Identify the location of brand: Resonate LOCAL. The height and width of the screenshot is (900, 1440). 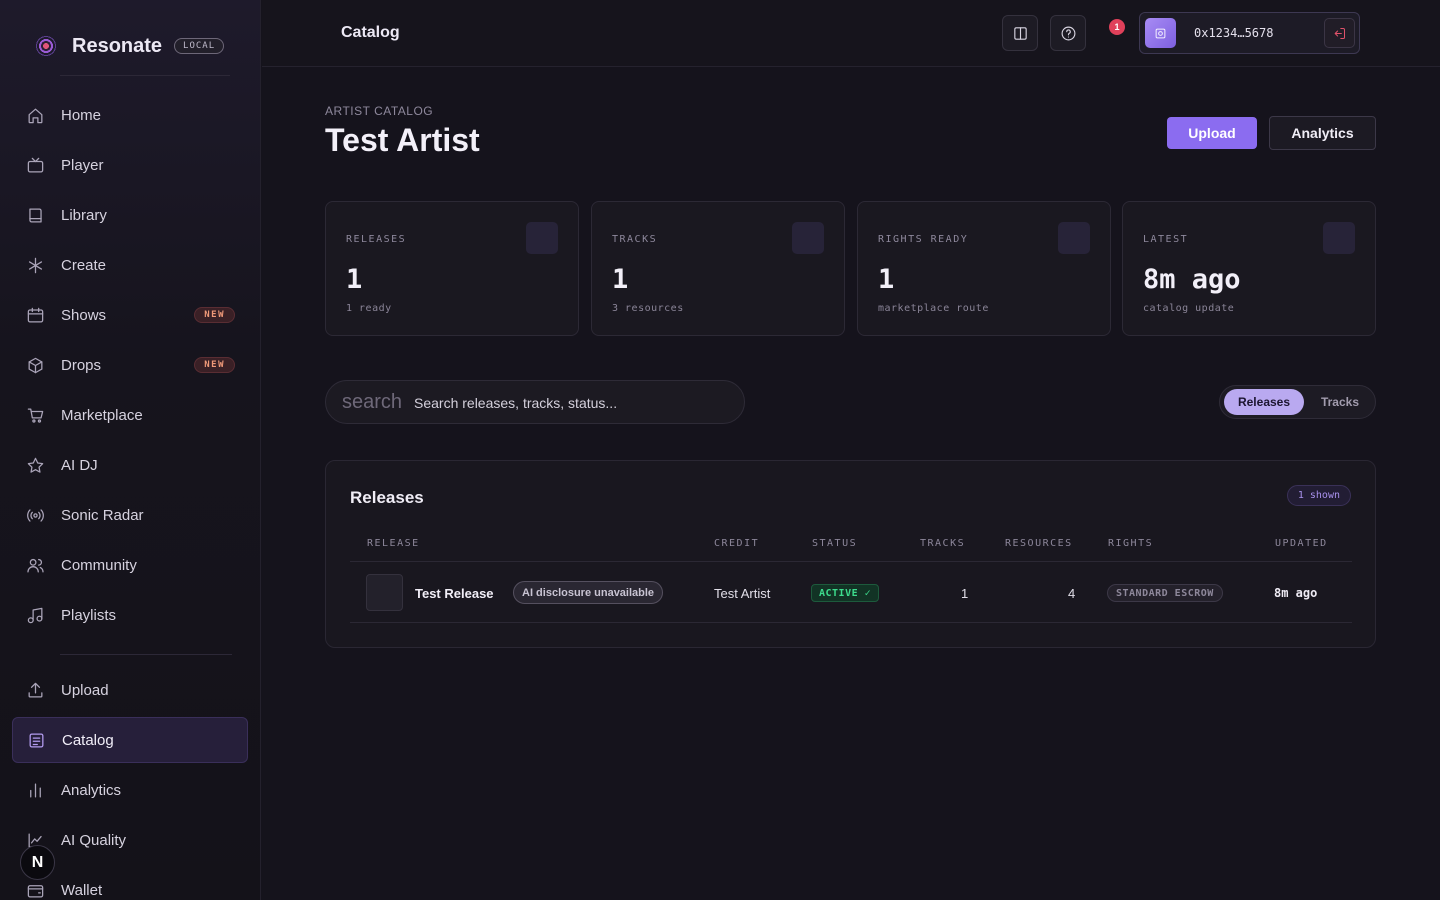
(129, 46).